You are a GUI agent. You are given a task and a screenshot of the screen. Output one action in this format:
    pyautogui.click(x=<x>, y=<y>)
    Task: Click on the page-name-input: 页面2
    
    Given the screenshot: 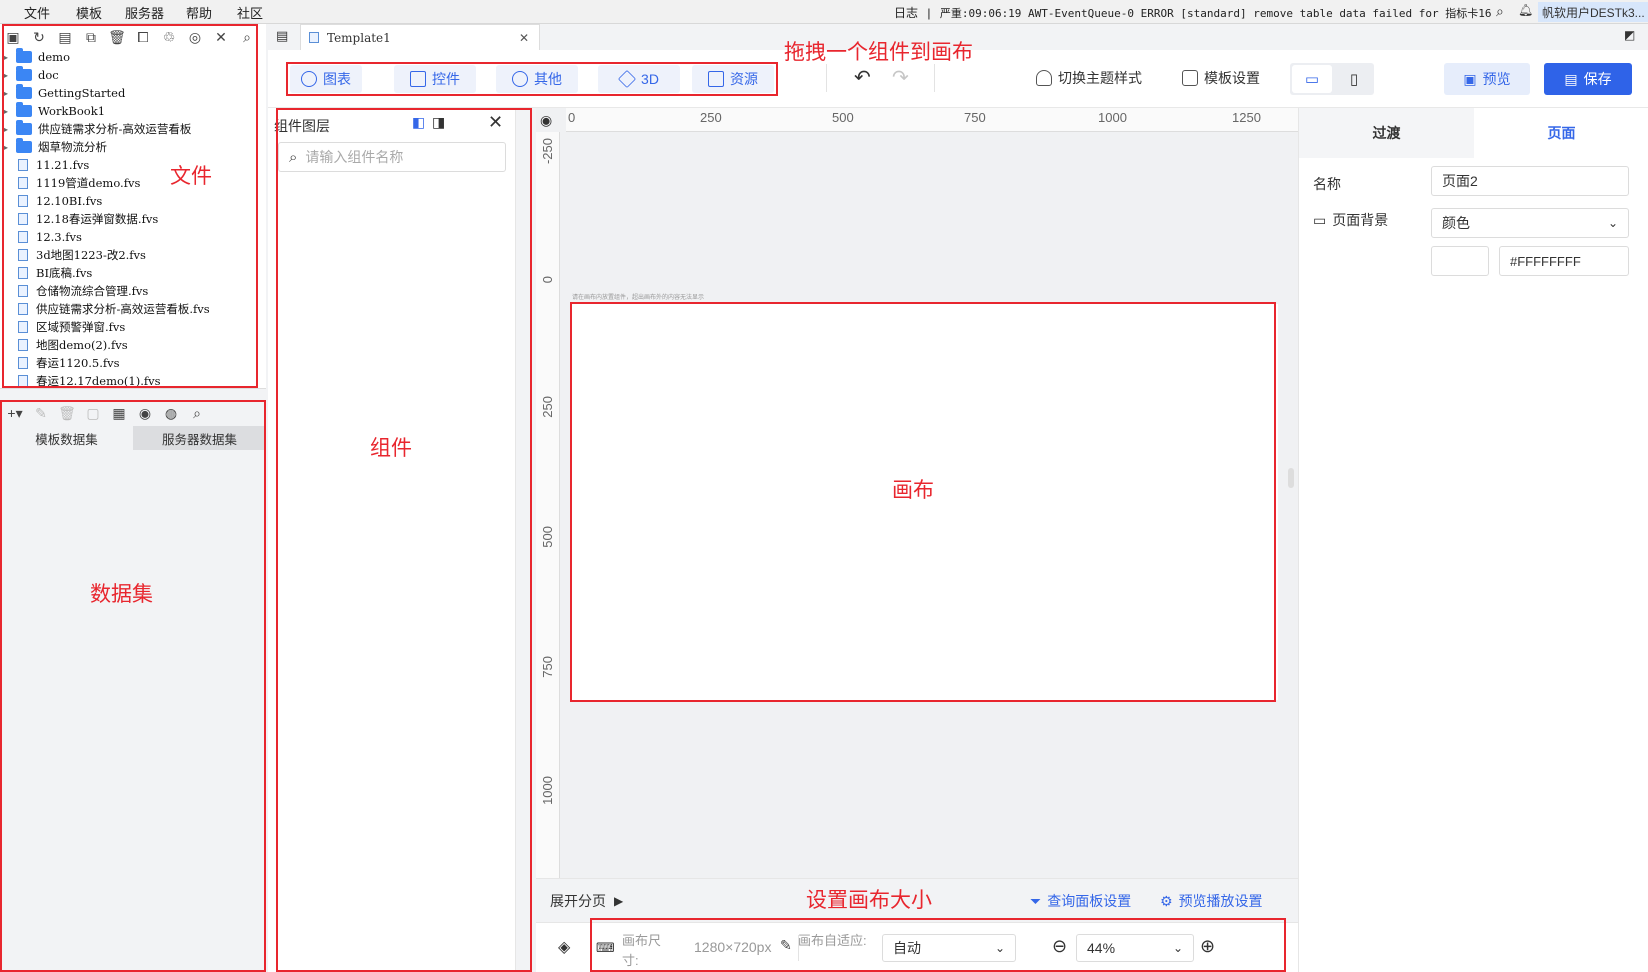 What is the action you would take?
    pyautogui.click(x=1530, y=181)
    